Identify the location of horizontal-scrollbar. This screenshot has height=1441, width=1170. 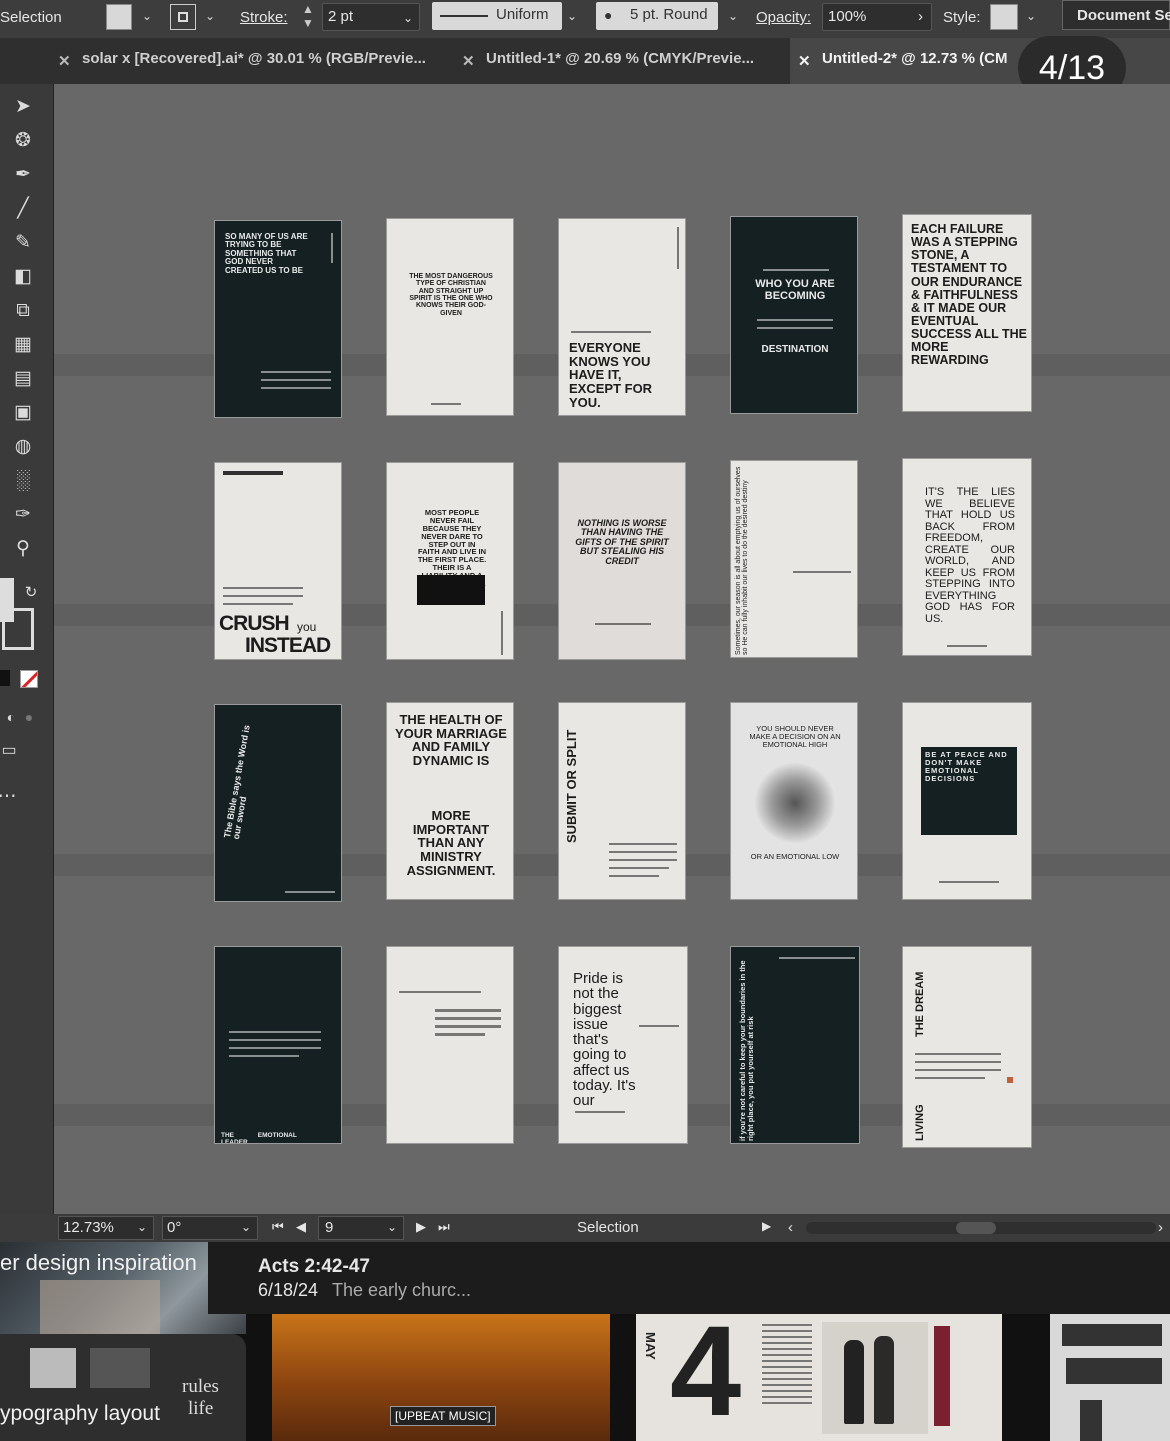
(981, 1228).